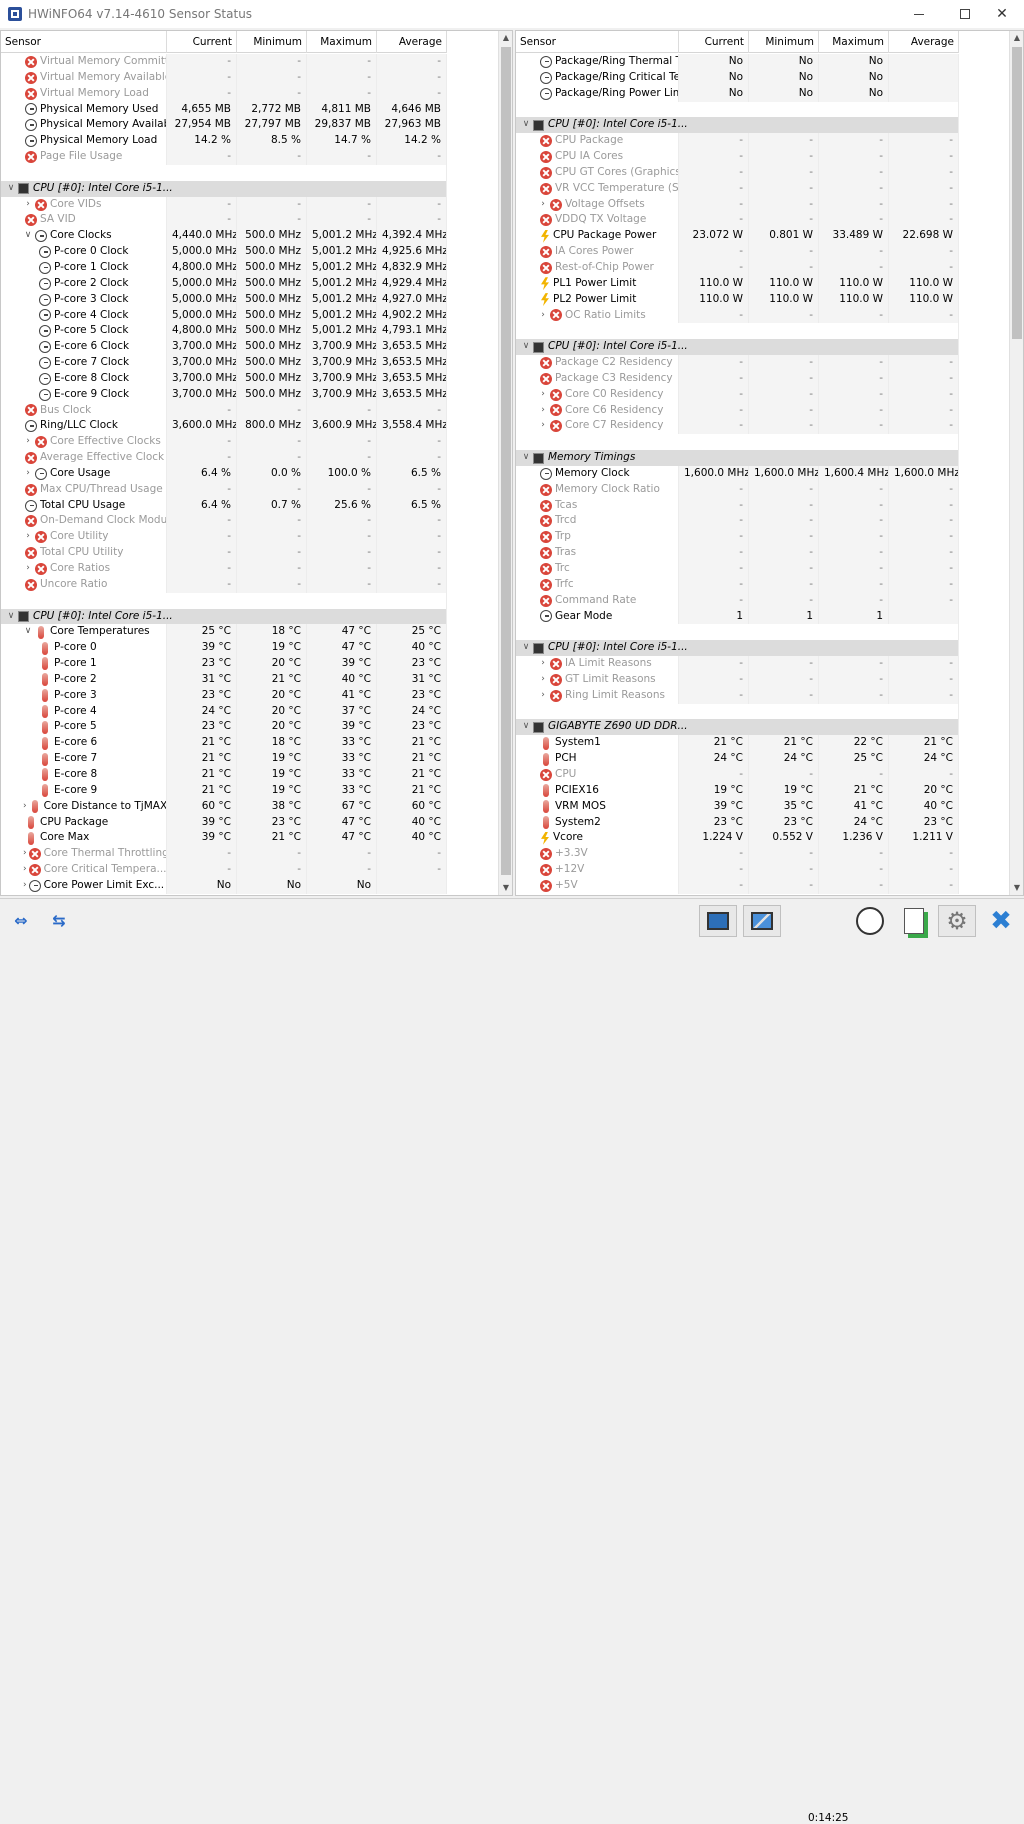 The height and width of the screenshot is (1824, 1024). What do you see at coordinates (737, 410) in the screenshot?
I see `sensor-row: › Core C6 Residency - - - -` at bounding box center [737, 410].